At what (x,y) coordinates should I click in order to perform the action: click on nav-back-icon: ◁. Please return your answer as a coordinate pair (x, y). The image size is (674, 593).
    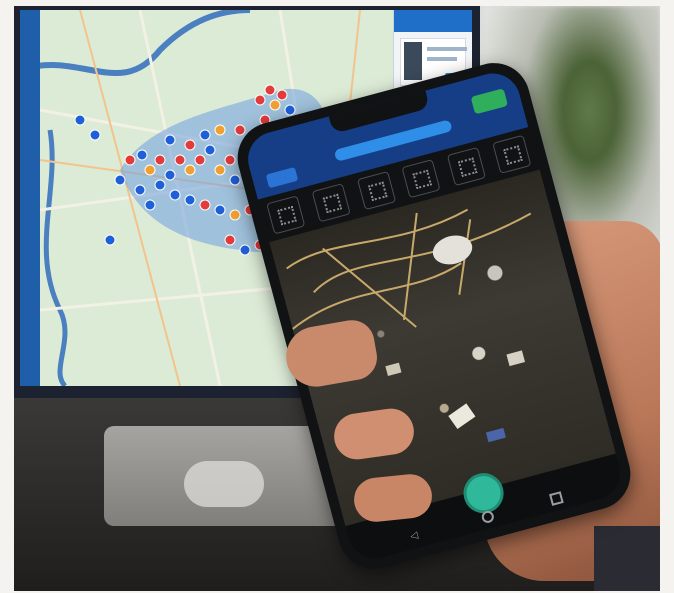
    Looking at the image, I should click on (414, 536).